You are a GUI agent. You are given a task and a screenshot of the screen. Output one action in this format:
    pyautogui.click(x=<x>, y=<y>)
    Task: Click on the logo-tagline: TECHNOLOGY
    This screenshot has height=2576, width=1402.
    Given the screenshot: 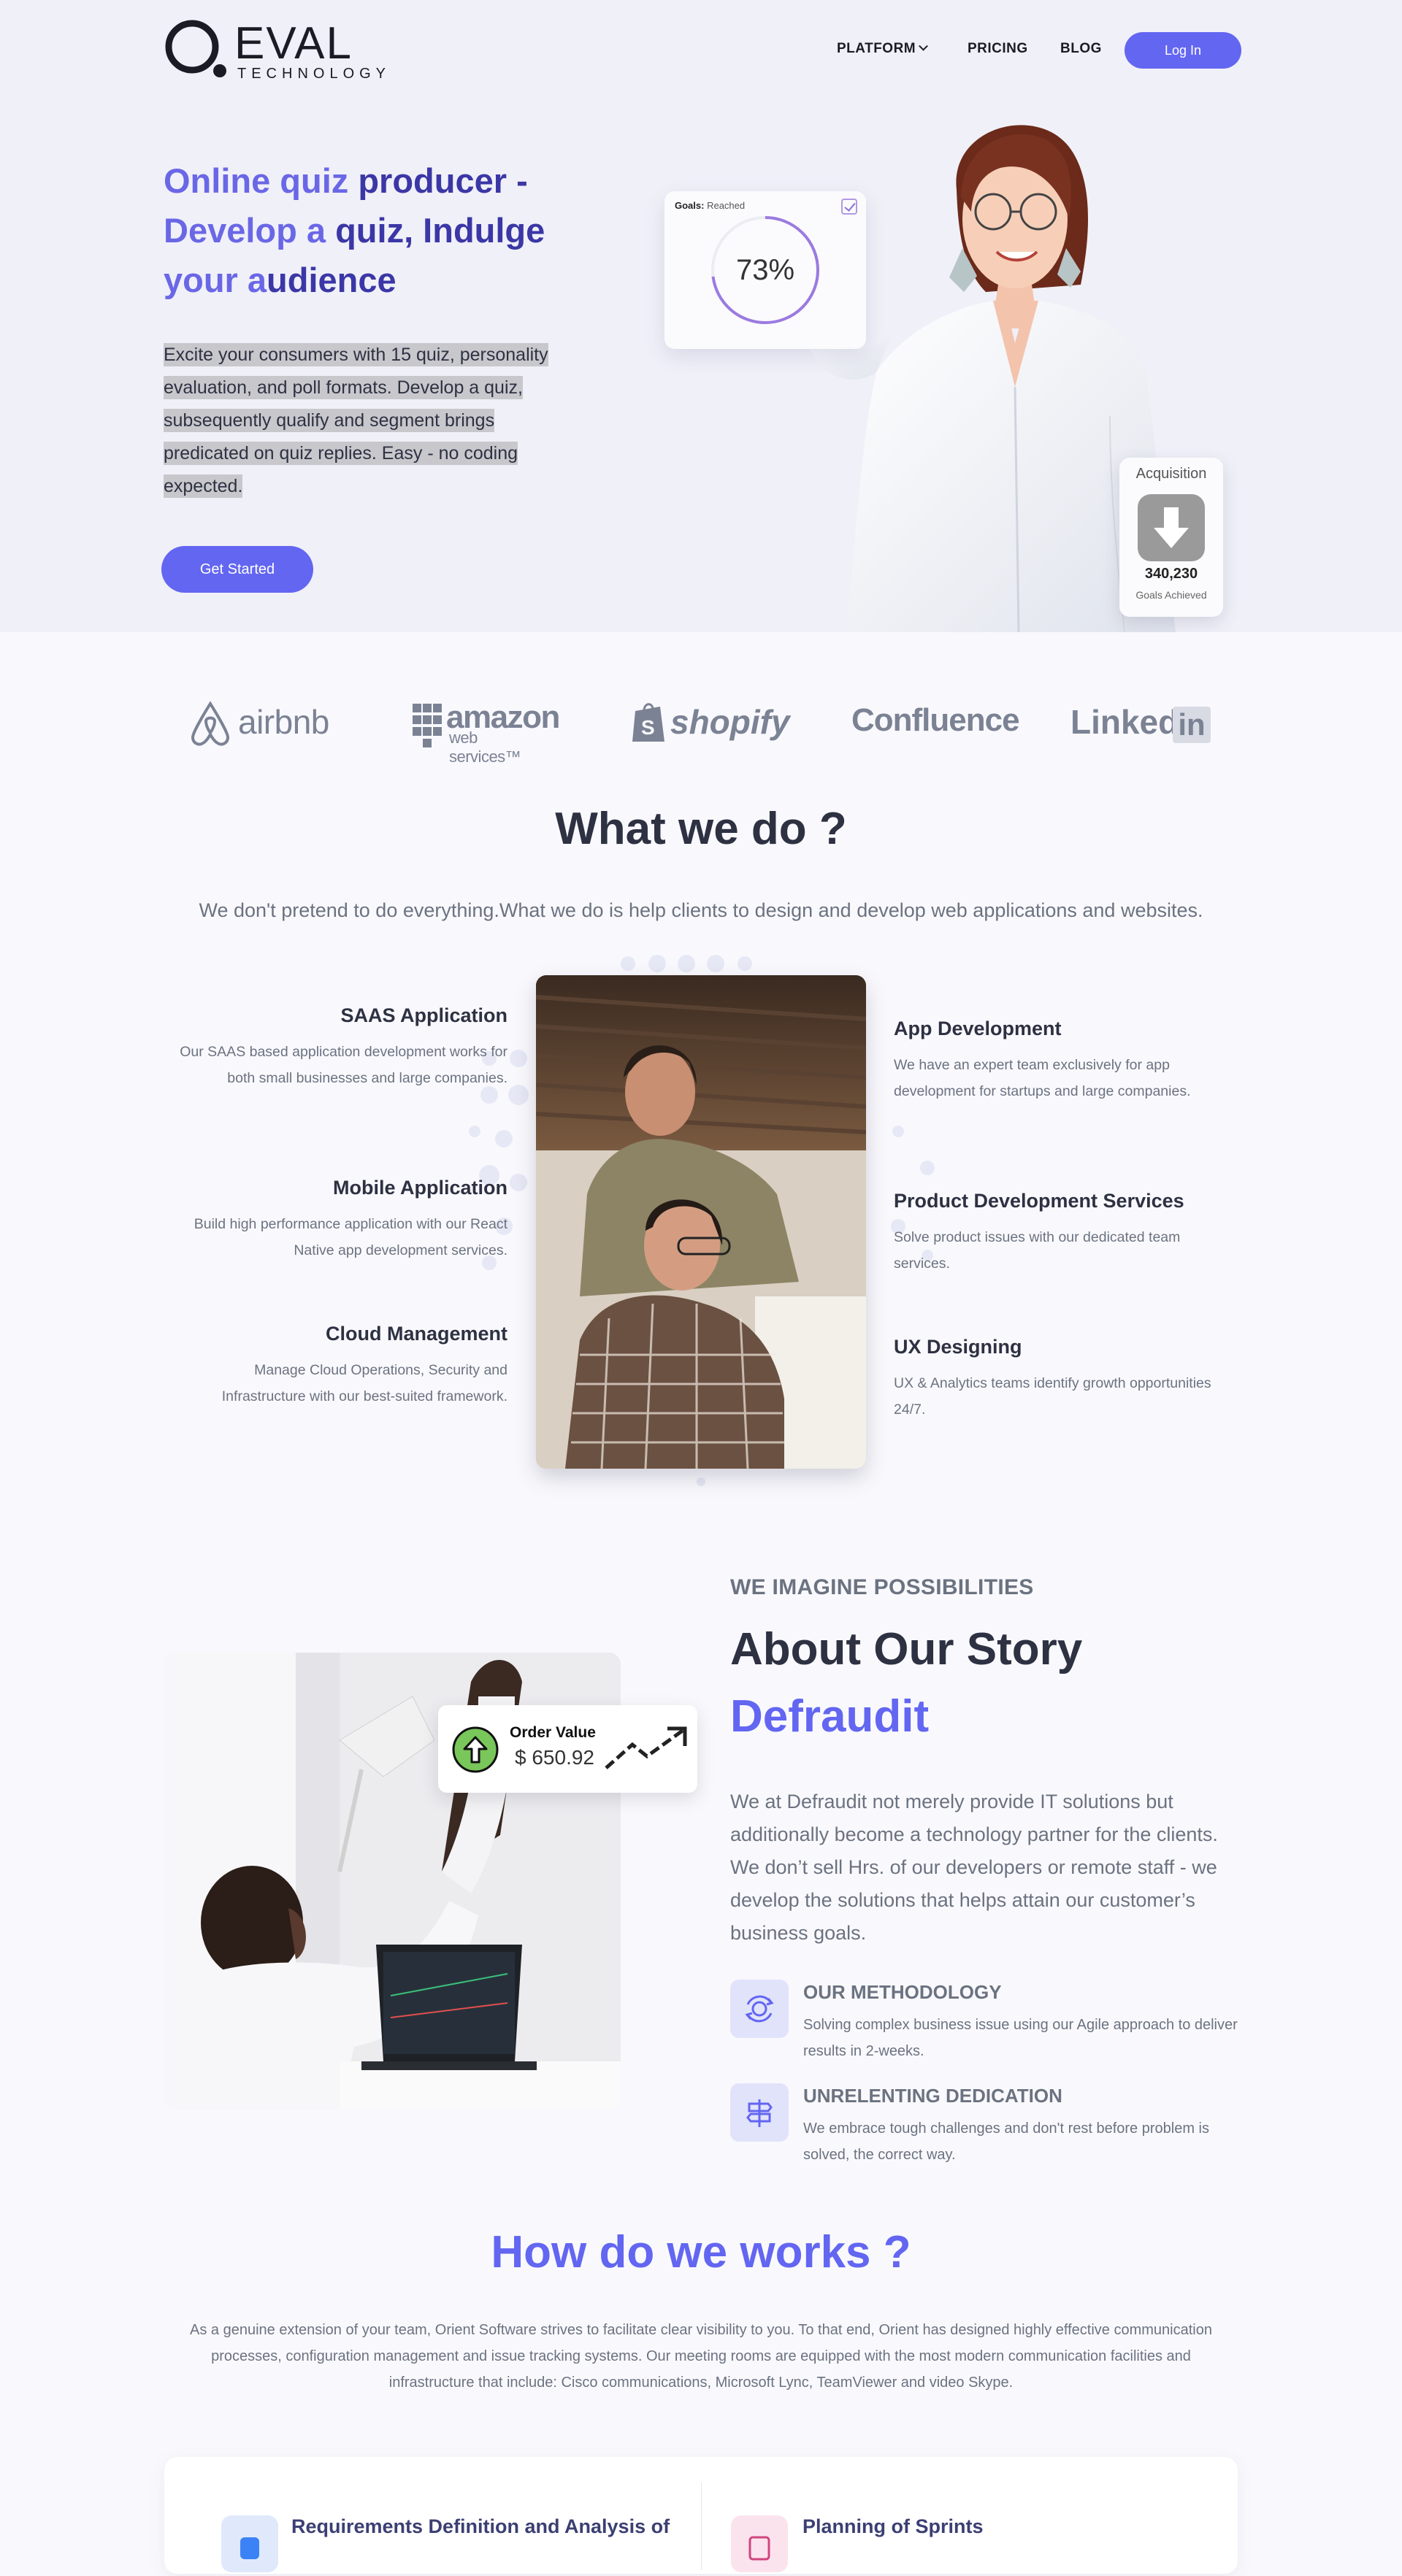 What is the action you would take?
    pyautogui.click(x=314, y=74)
    